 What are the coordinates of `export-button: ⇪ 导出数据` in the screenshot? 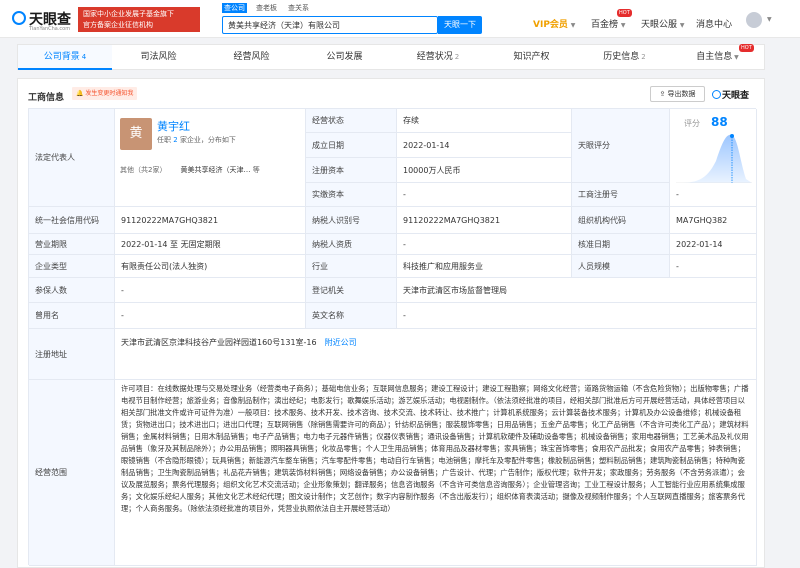 It's located at (677, 94).